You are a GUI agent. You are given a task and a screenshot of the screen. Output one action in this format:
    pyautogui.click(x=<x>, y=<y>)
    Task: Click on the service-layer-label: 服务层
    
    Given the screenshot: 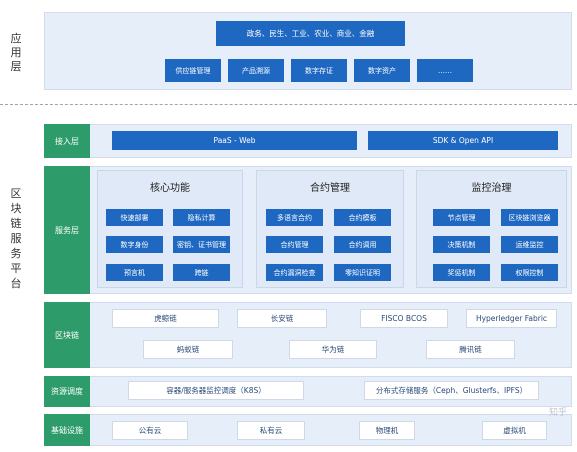 What is the action you would take?
    pyautogui.click(x=67, y=230)
    